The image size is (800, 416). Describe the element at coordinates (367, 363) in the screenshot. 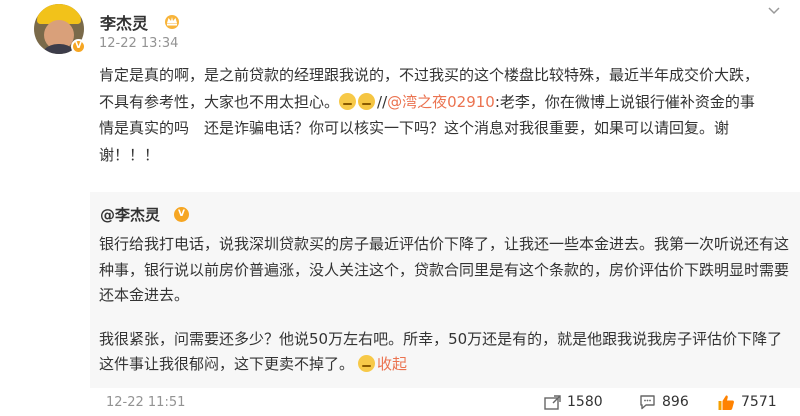

I see `thinking-emoji-icon` at that location.